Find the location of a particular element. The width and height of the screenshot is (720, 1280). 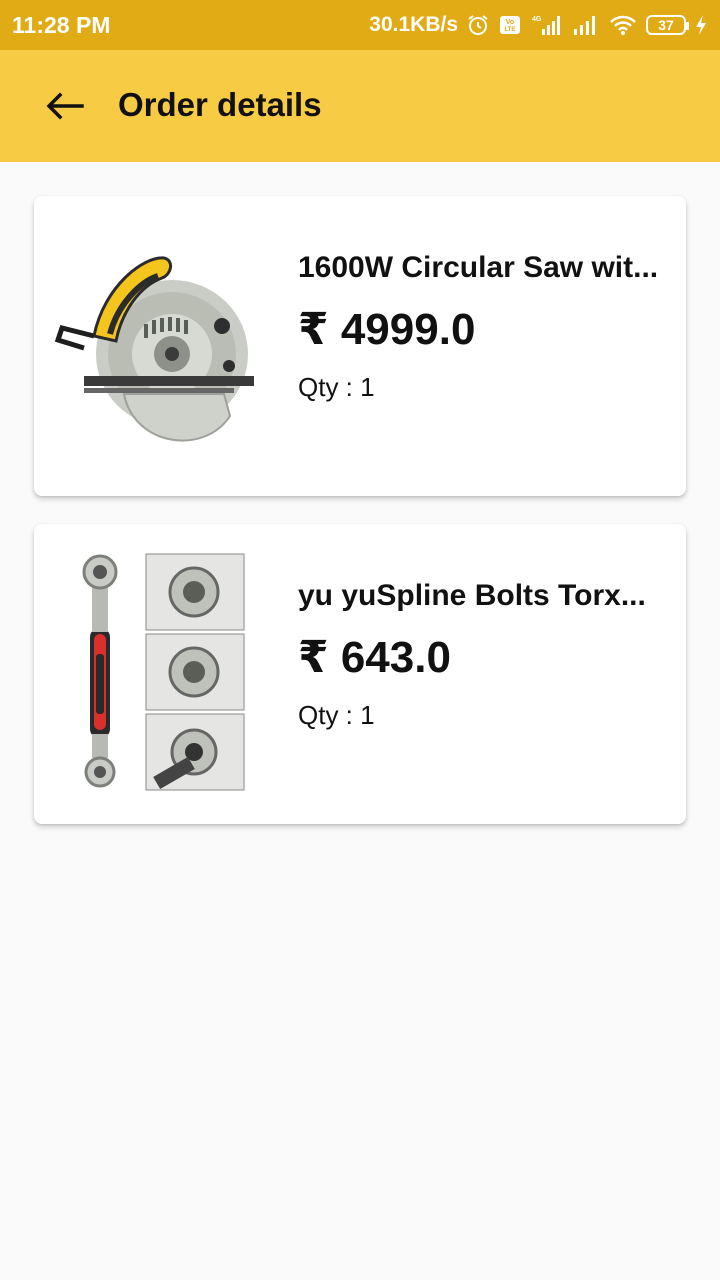

product-image-circular-saw is located at coordinates (156, 346).